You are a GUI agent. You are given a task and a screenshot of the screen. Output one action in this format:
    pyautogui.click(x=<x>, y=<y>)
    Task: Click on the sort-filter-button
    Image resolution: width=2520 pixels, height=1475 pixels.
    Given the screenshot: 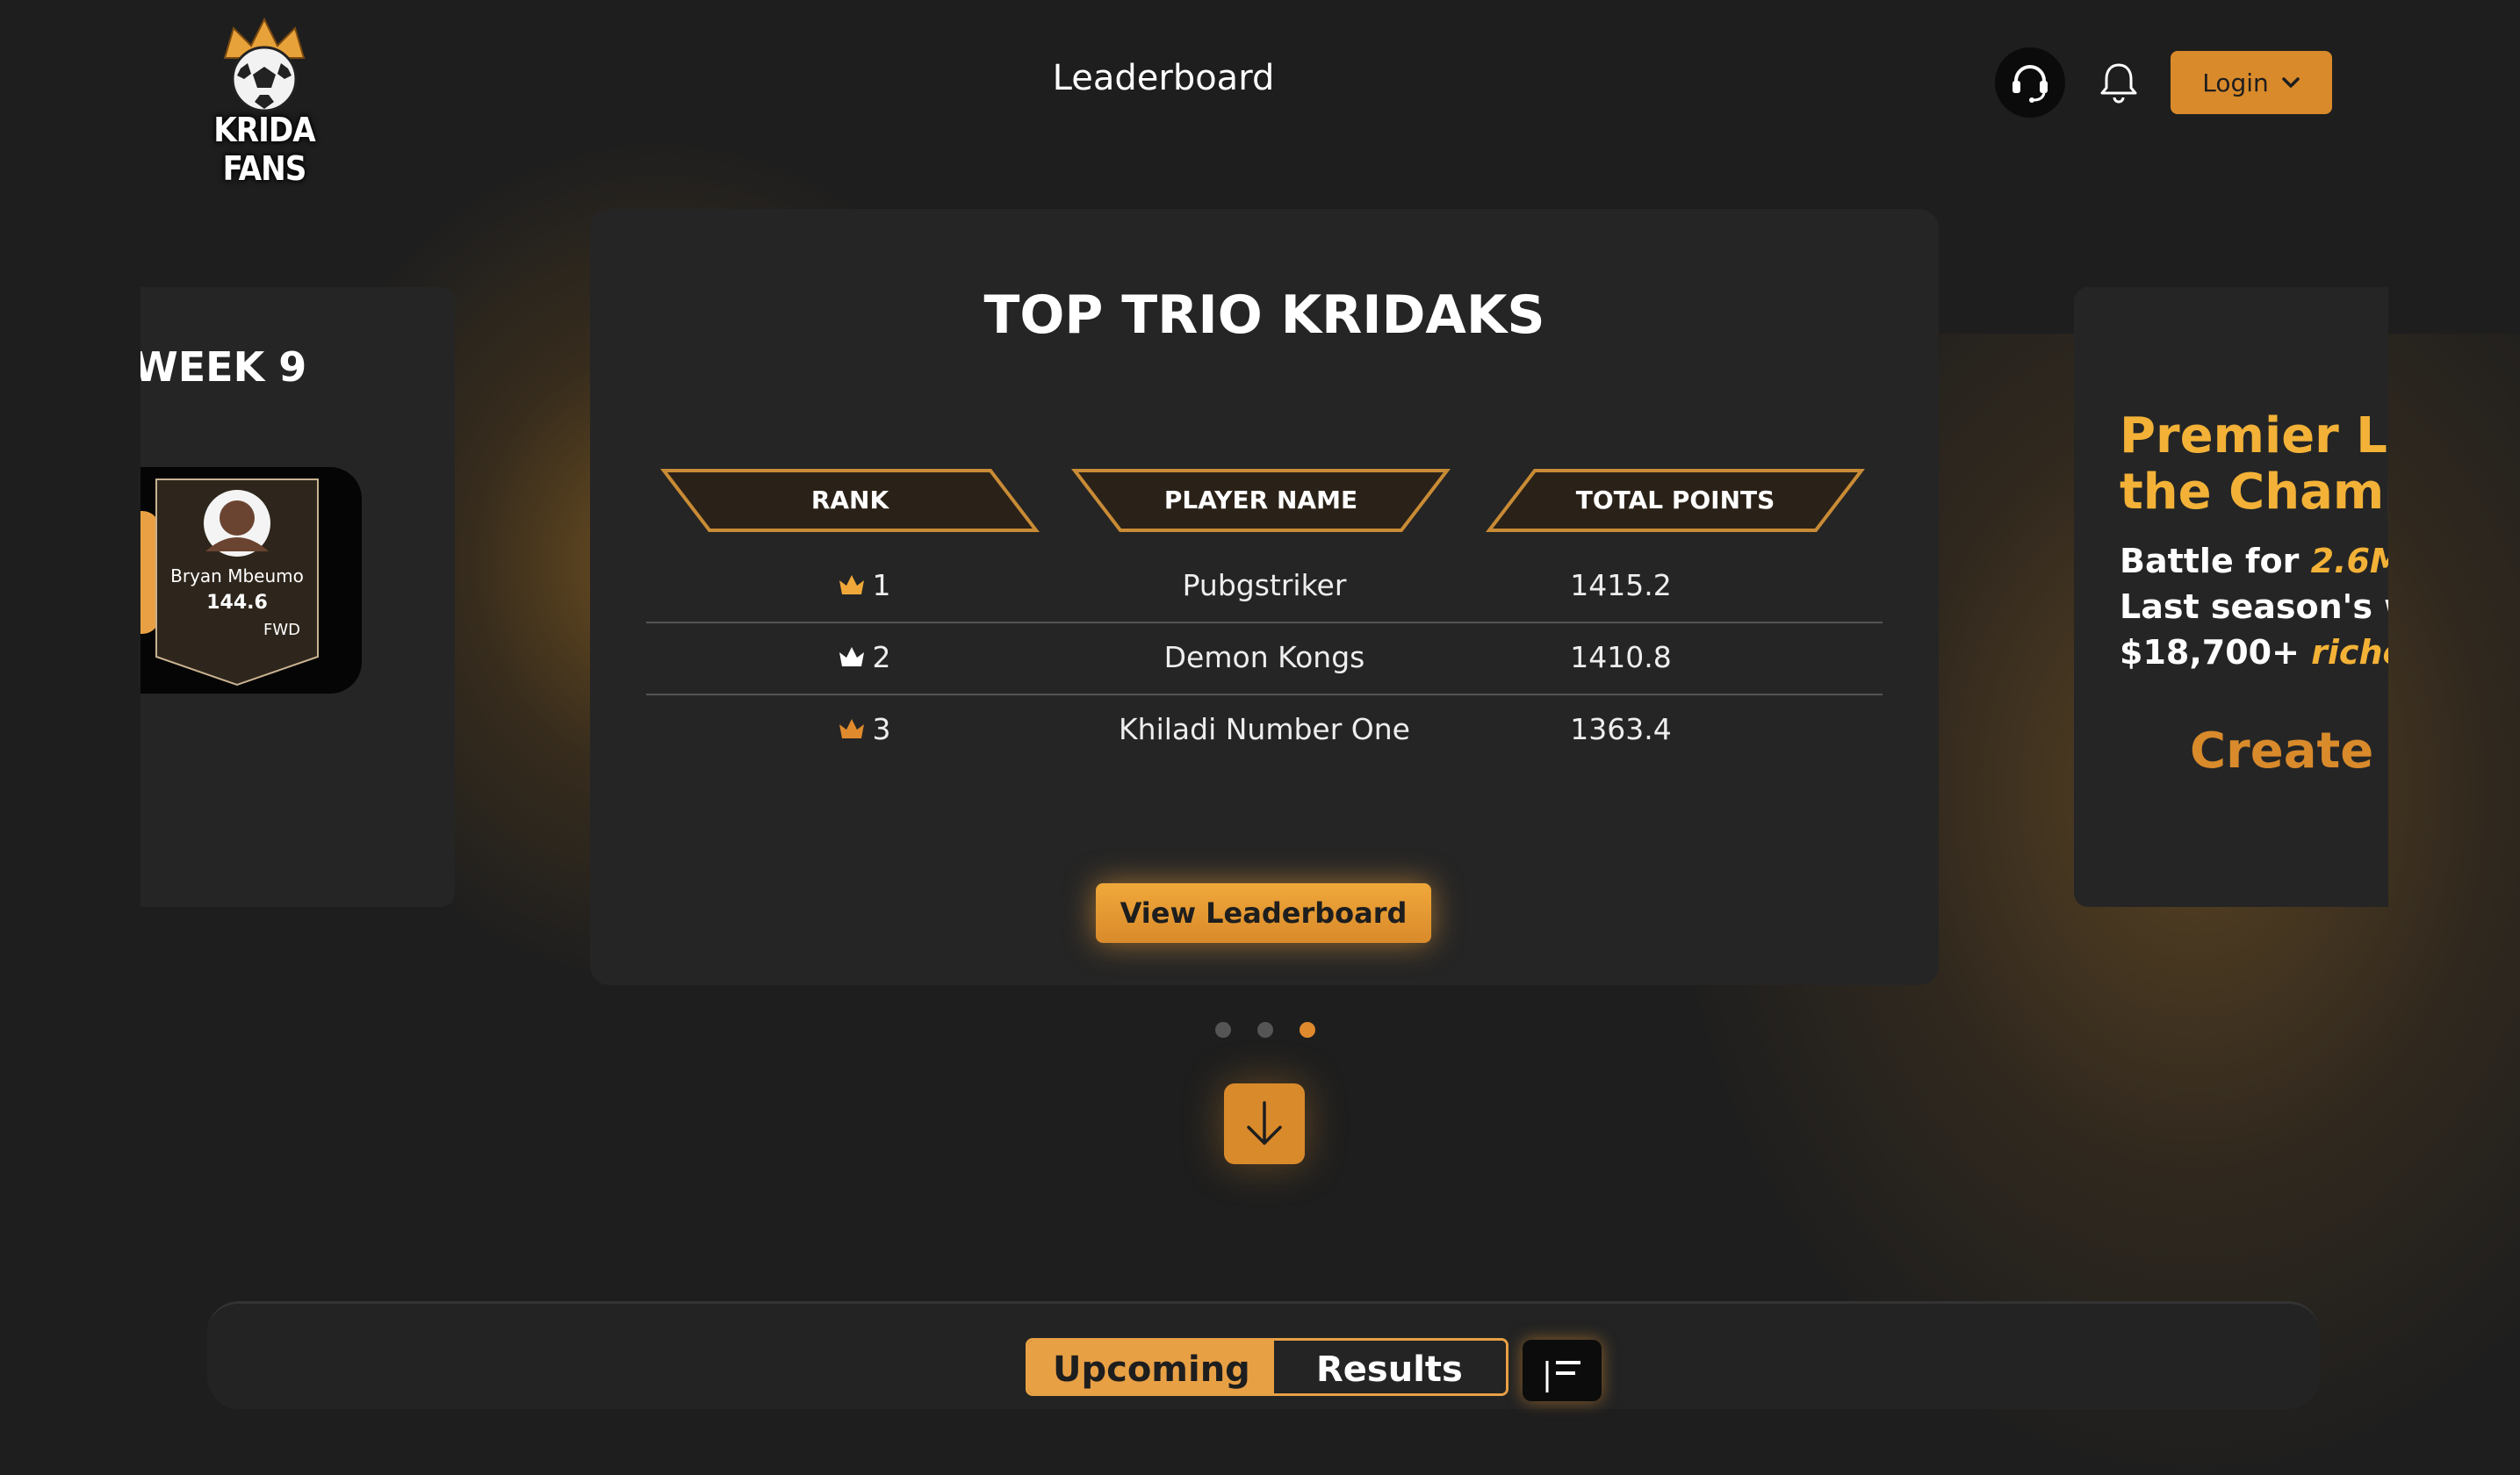 What is the action you would take?
    pyautogui.click(x=1562, y=1370)
    